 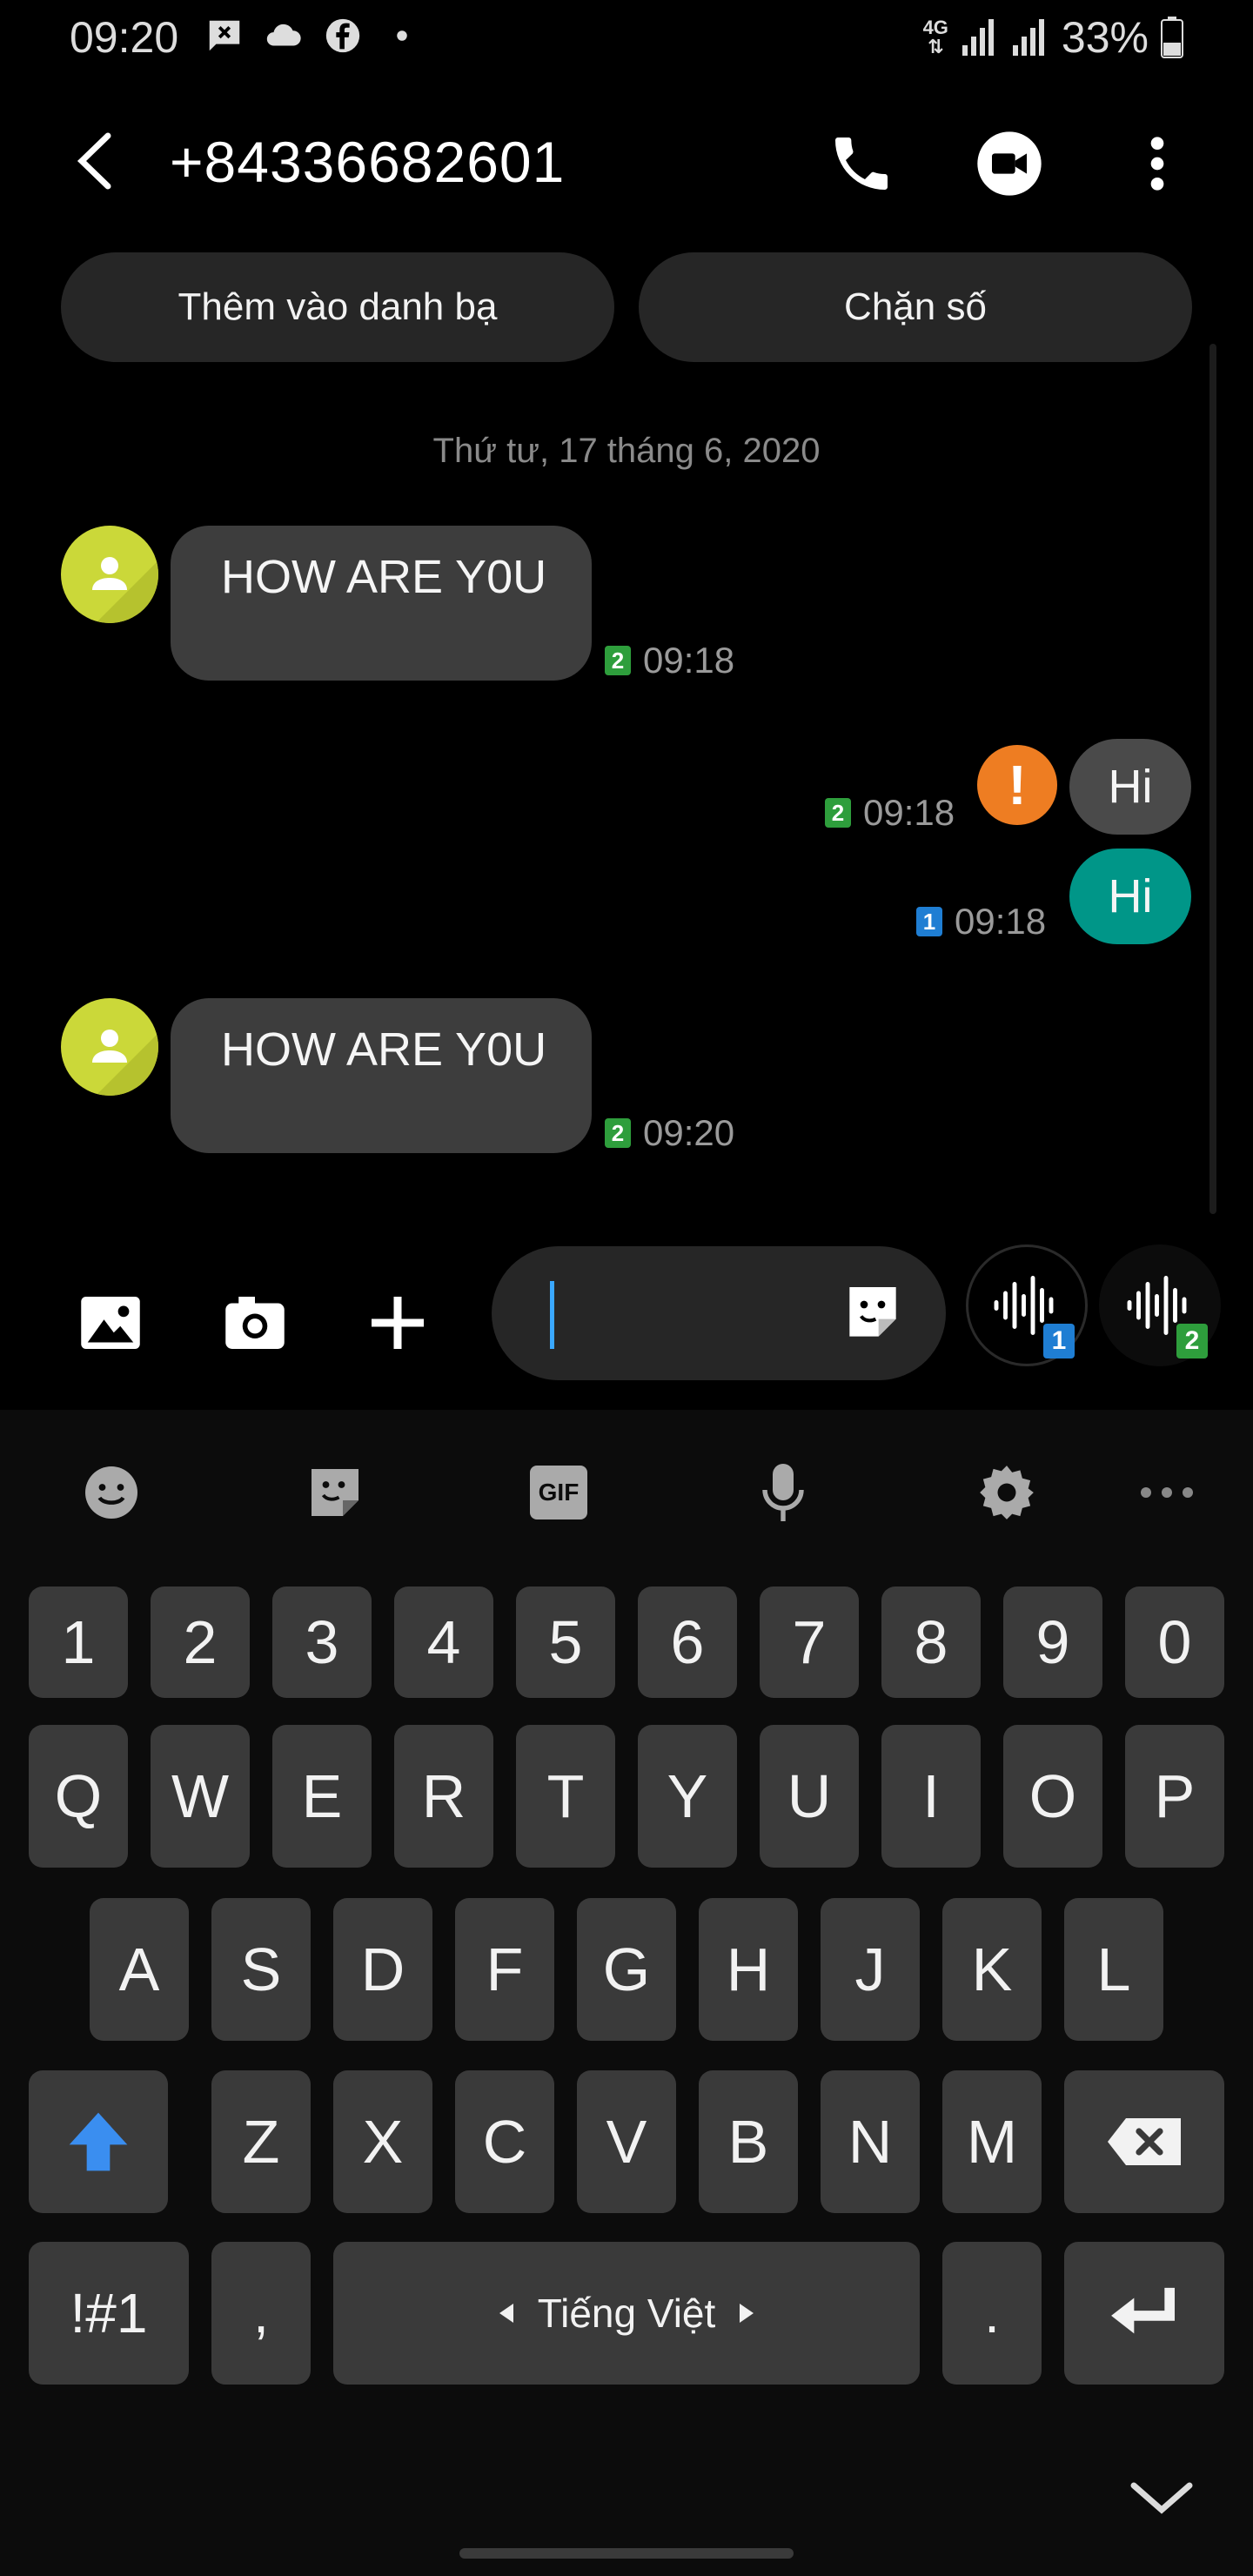 I want to click on gif-icon: GIF, so click(x=558, y=1492).